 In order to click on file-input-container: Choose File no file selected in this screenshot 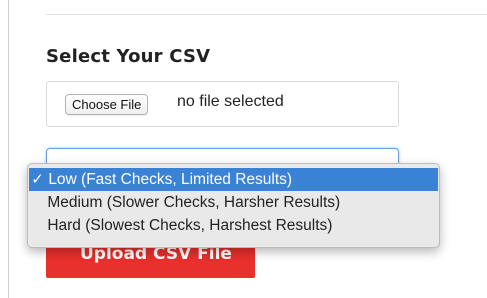, I will do `click(222, 104)`.